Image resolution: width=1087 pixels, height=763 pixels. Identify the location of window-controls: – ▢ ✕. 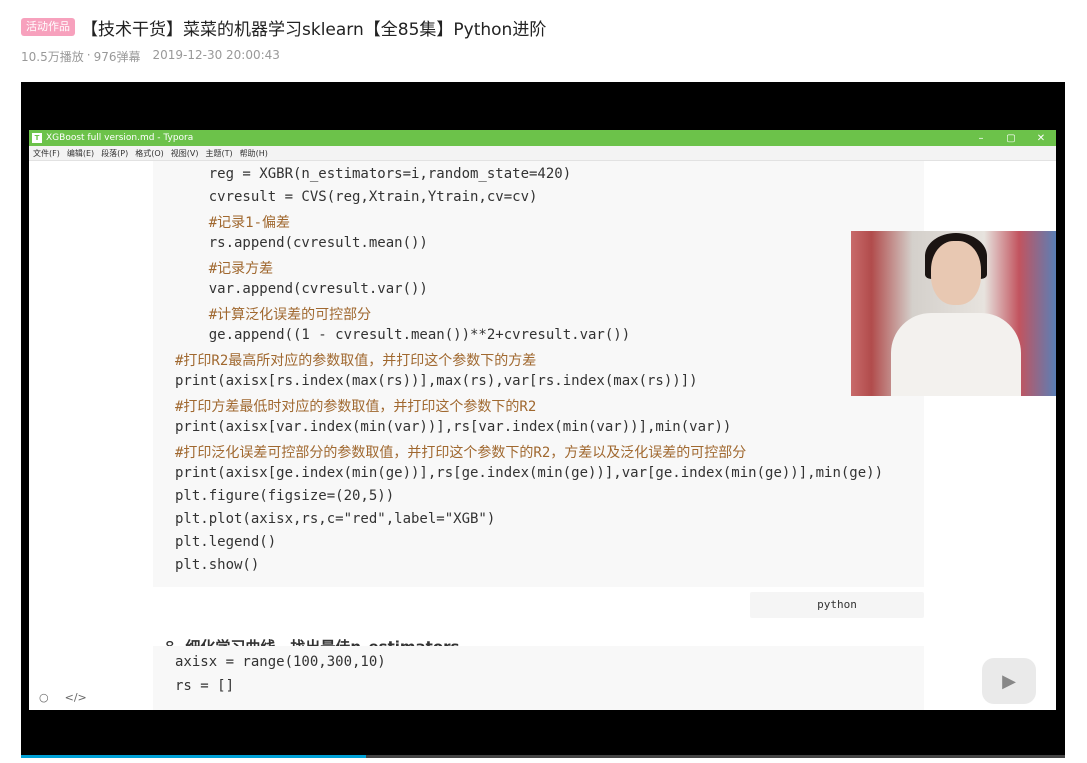
(1011, 138).